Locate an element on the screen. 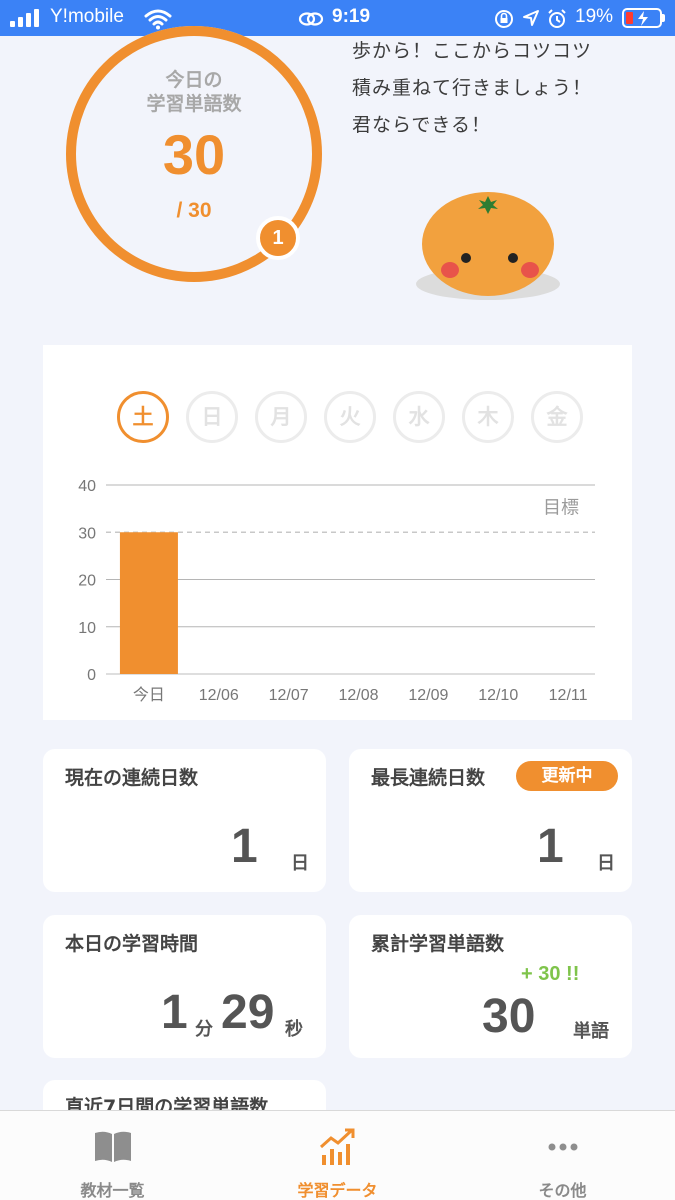 The width and height of the screenshot is (675, 1200). y-tick-label: 30 is located at coordinates (87, 533).